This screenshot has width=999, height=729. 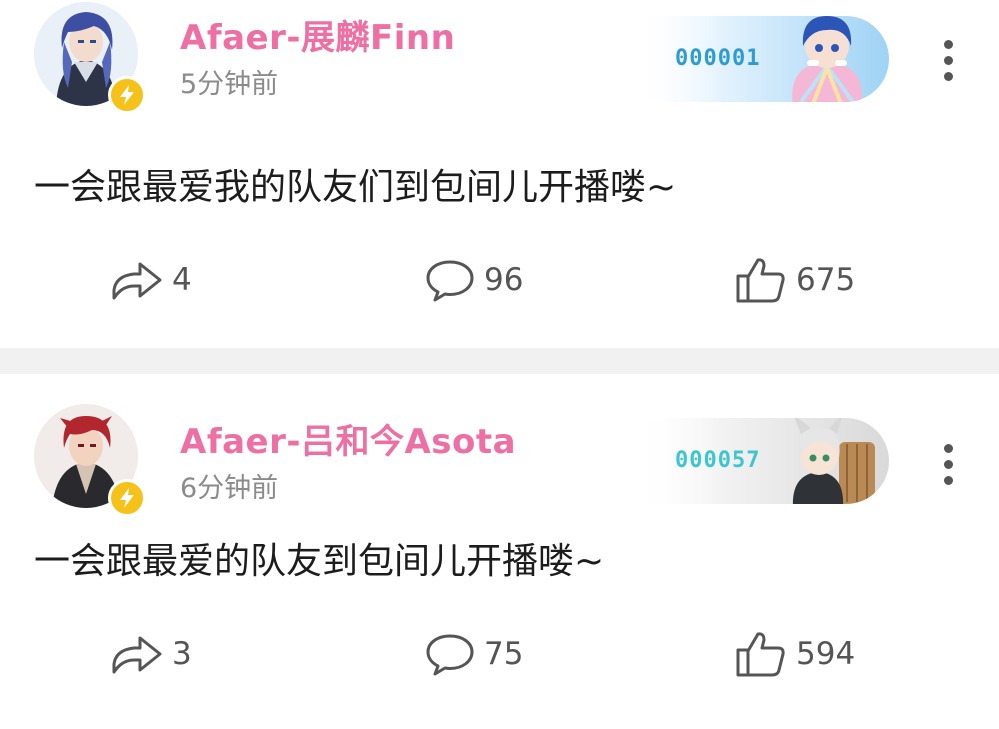 What do you see at coordinates (229, 488) in the screenshot?
I see `post-time: 6分钟前` at bounding box center [229, 488].